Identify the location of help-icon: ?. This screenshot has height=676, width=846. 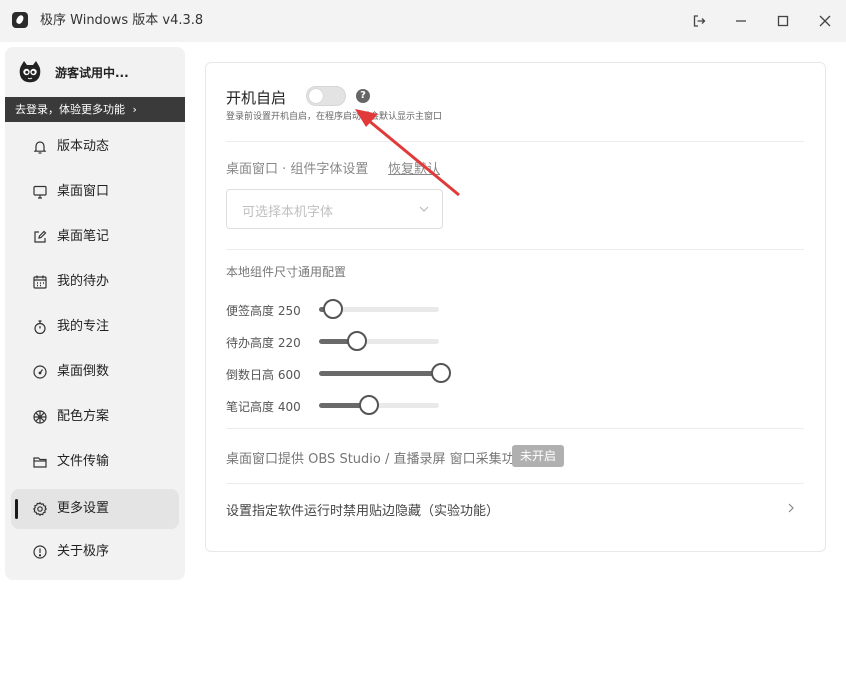
(363, 96).